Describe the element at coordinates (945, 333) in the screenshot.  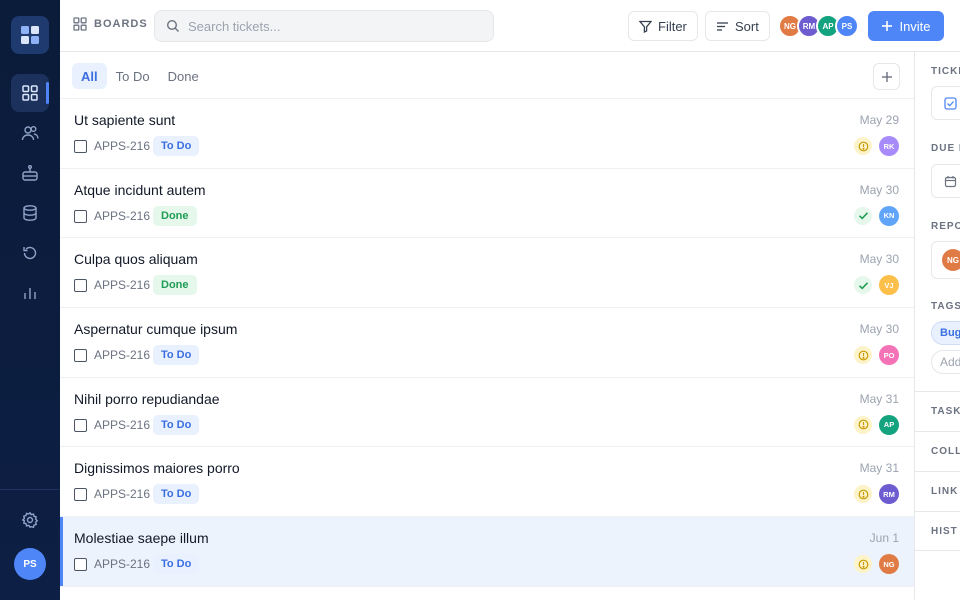
I see `tag-chip: Bug` at that location.